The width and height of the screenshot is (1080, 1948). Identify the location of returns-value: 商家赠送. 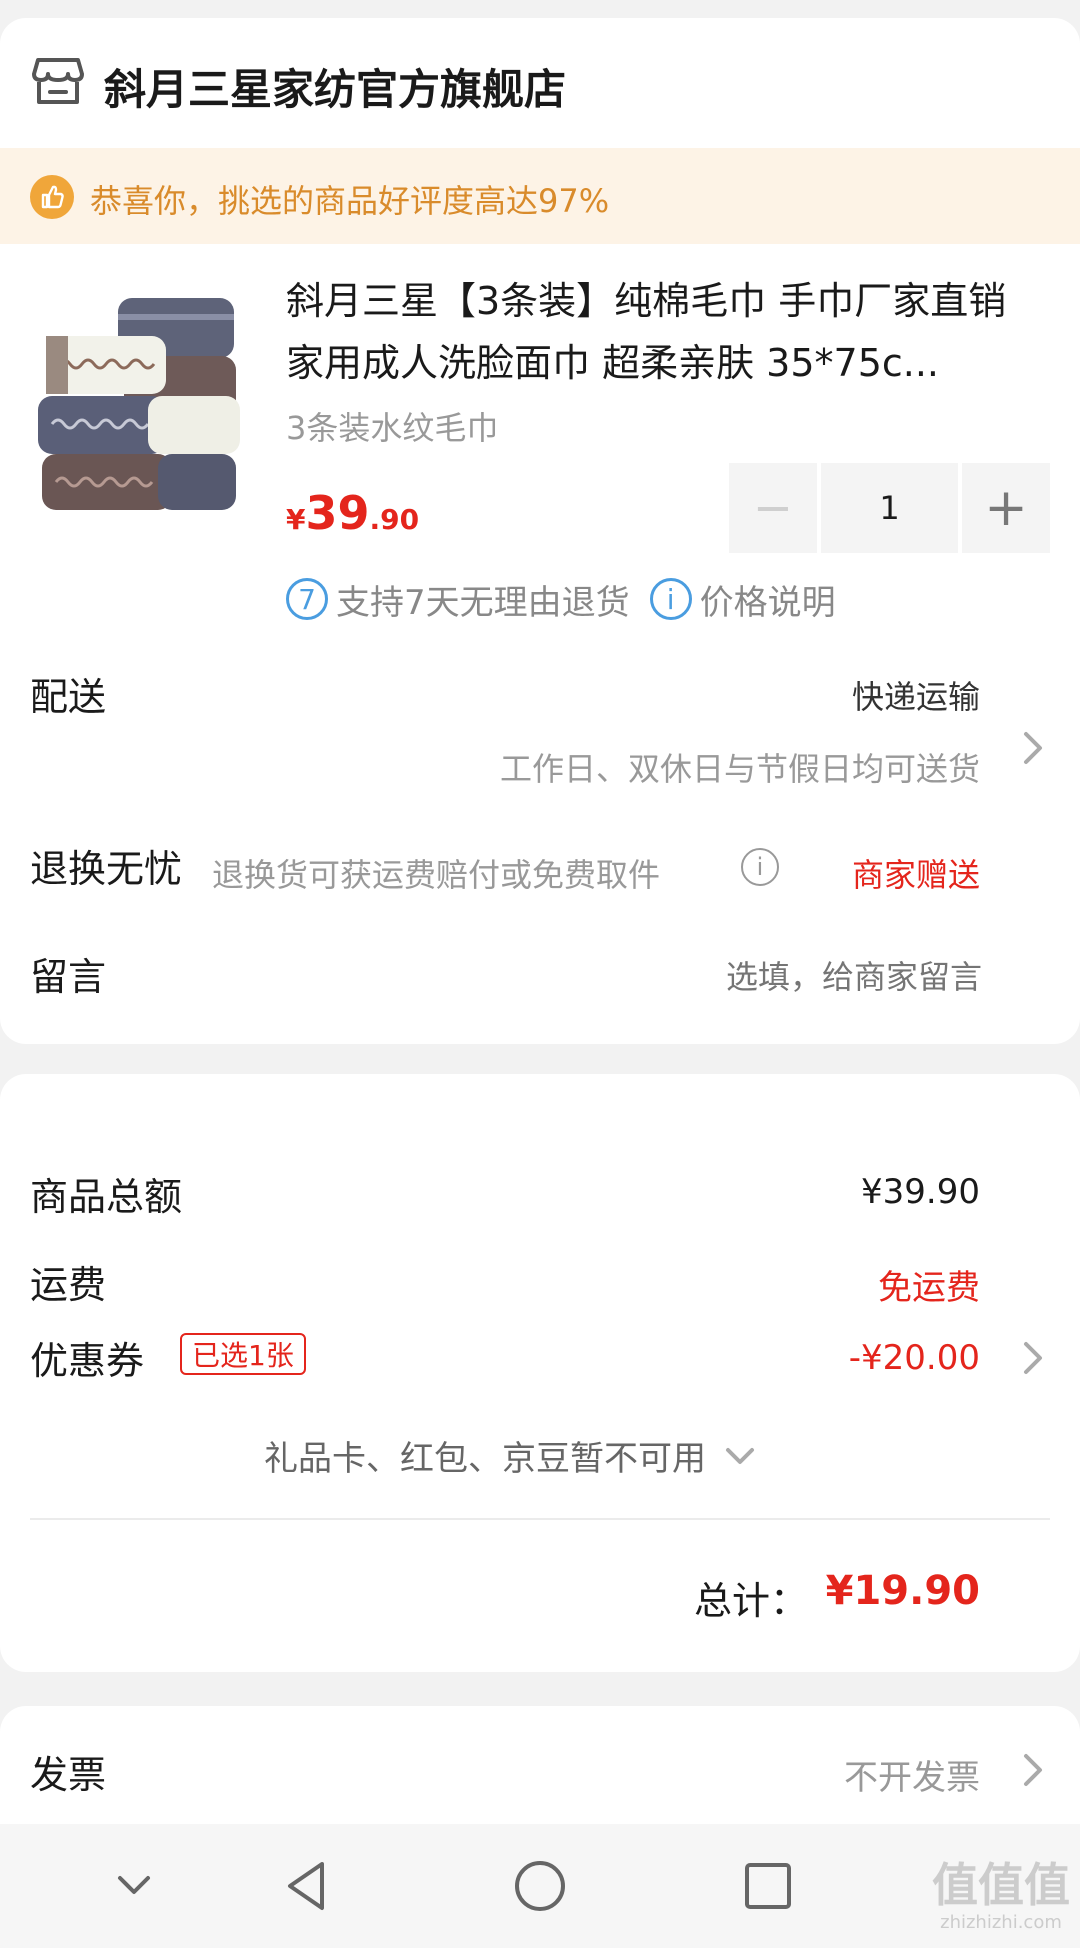
(915, 875).